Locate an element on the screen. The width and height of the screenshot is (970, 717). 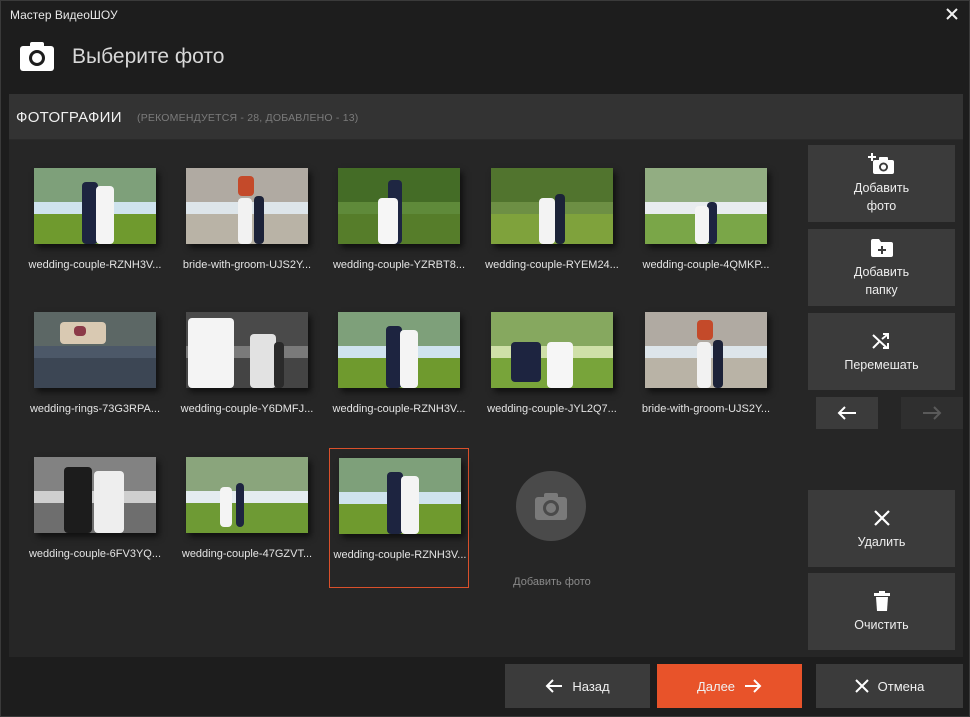
add-photo-tile: Добавить фото is located at coordinates (552, 518).